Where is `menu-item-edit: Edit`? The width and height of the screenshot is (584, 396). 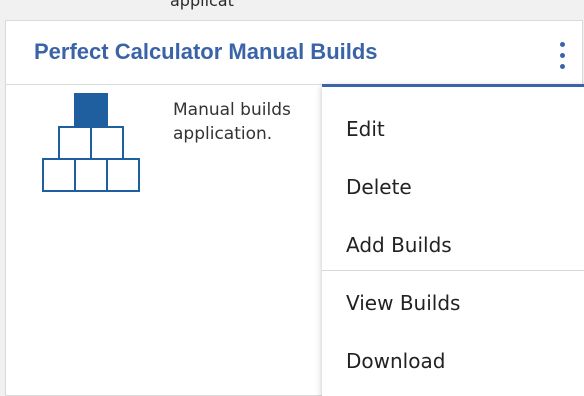
menu-item-edit: Edit is located at coordinates (453, 129).